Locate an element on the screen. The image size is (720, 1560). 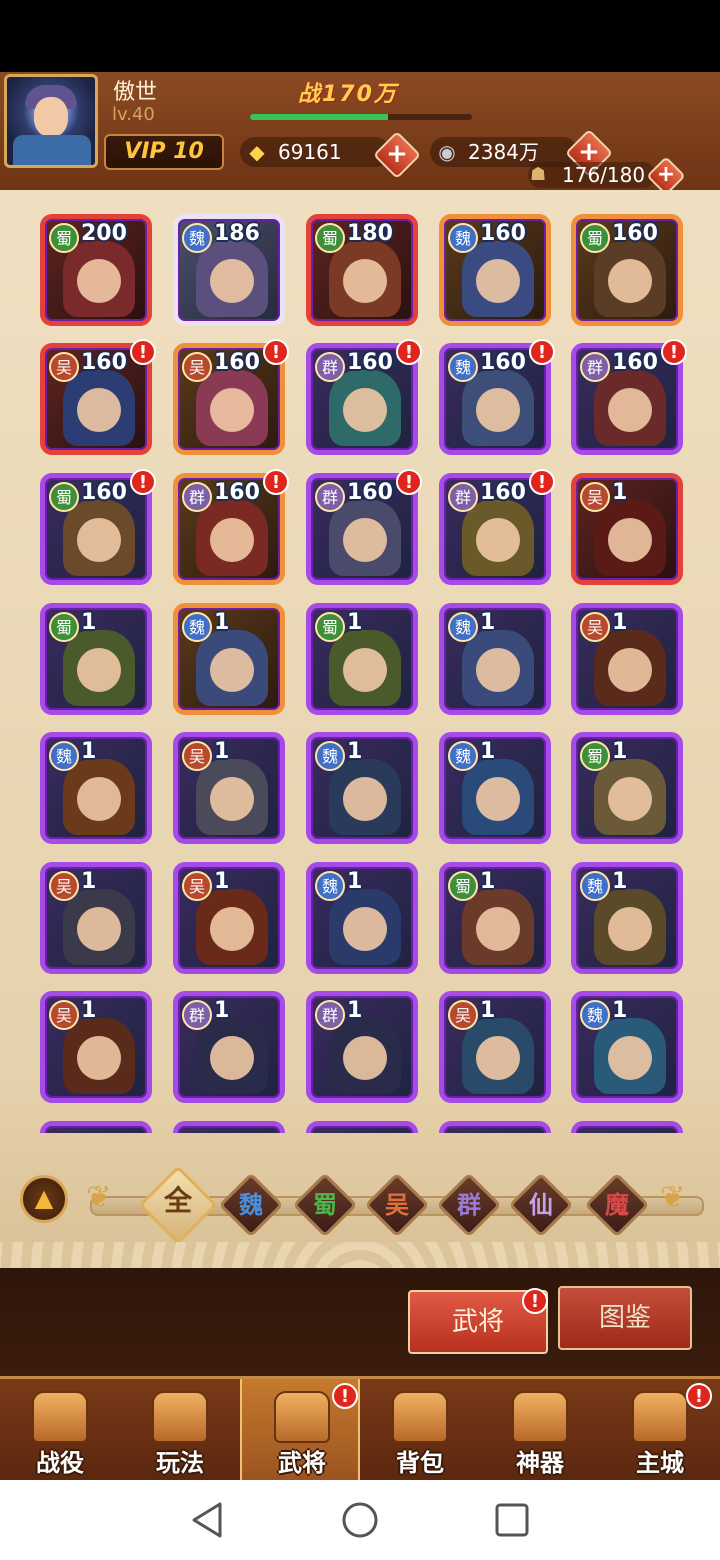
back-icon is located at coordinates (208, 1520).